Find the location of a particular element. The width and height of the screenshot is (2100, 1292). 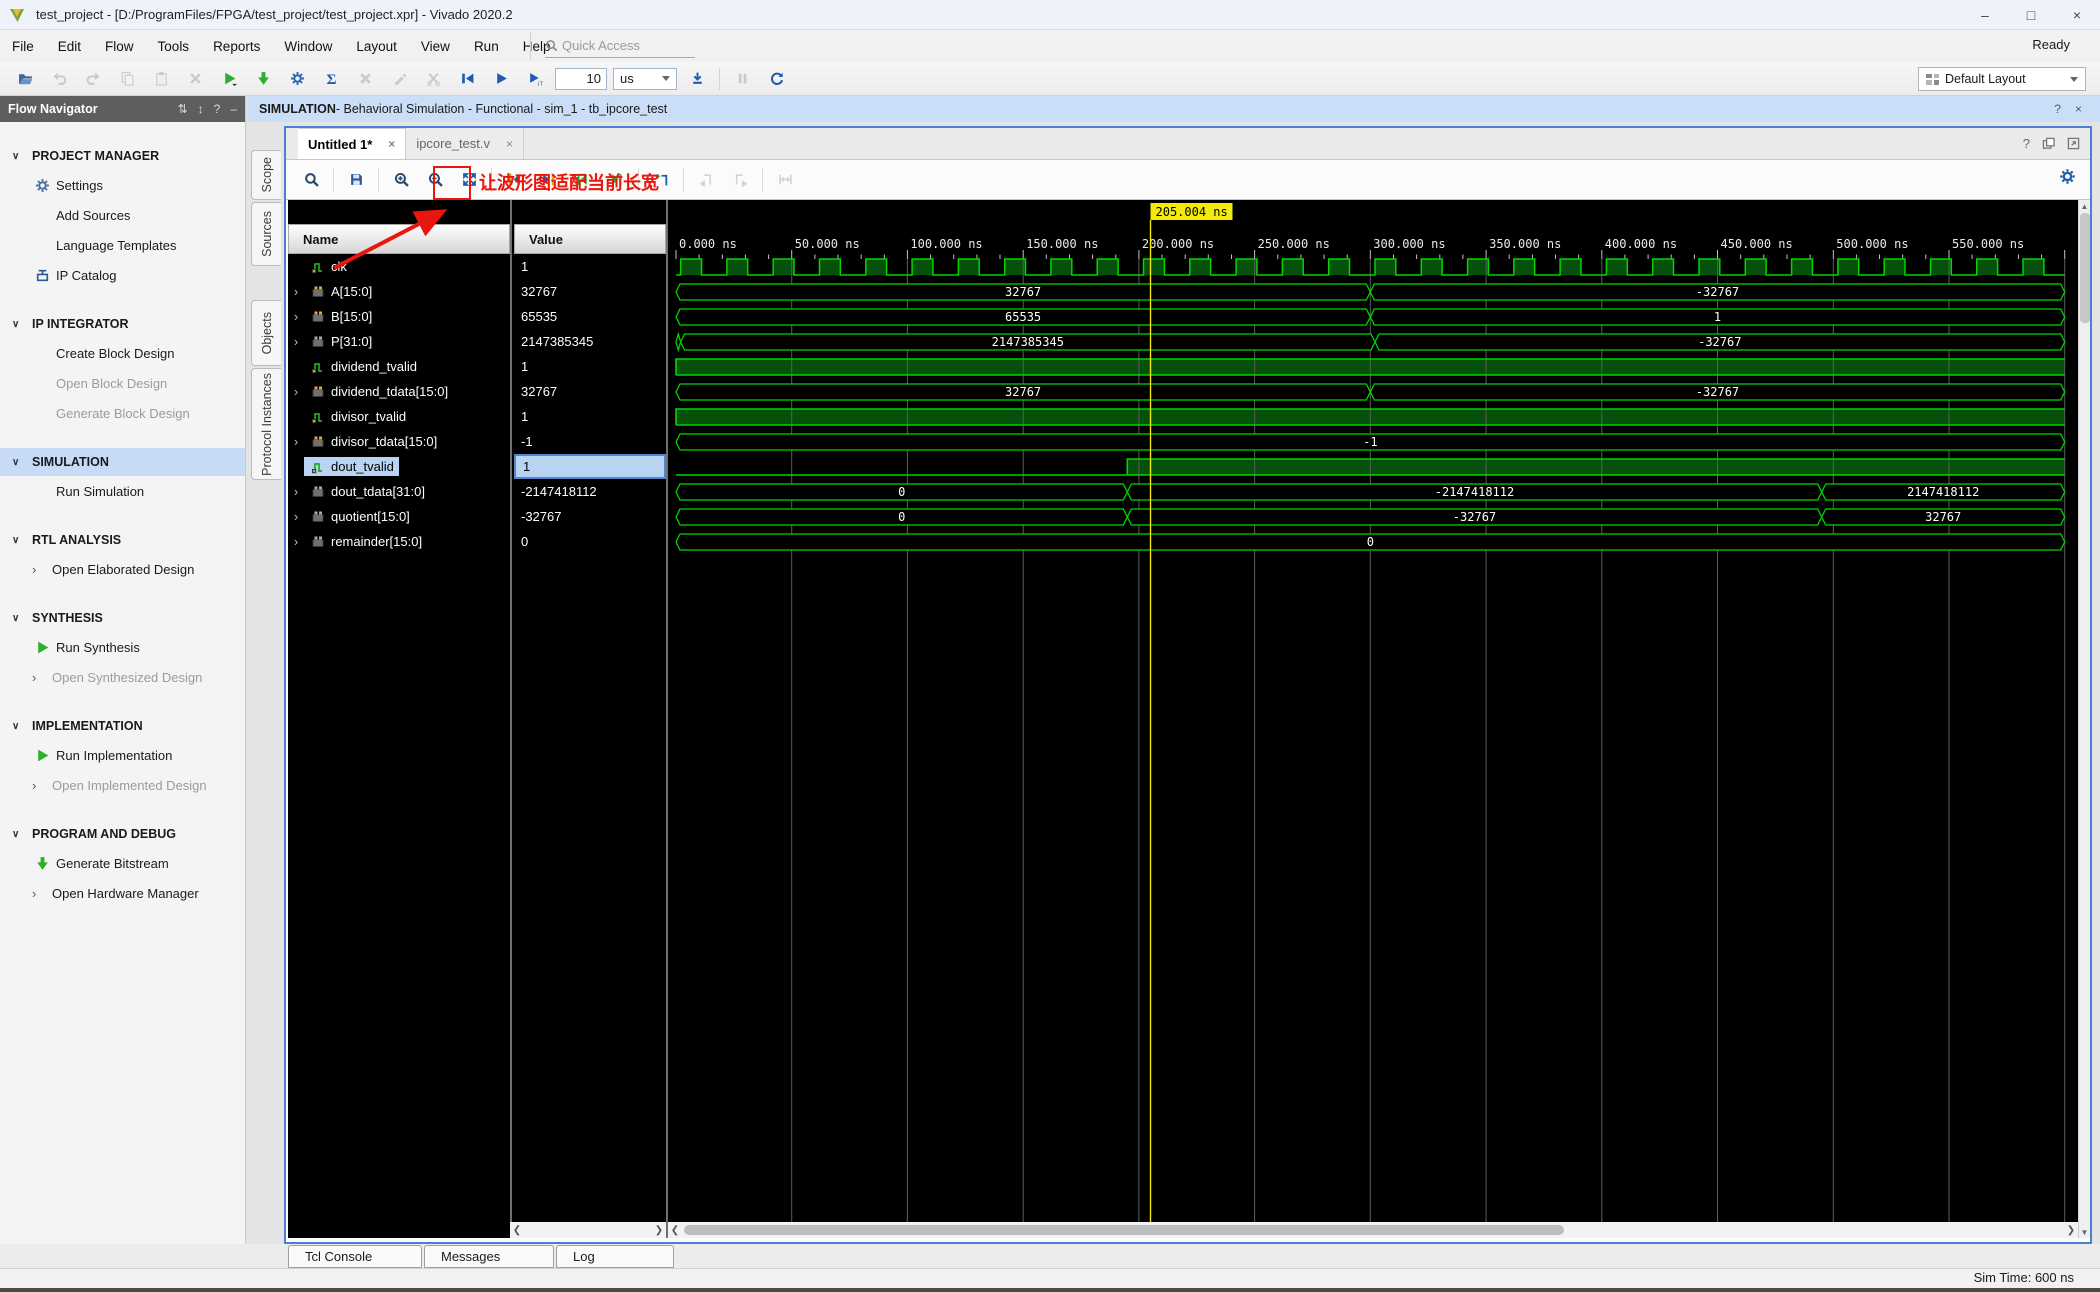

sidebar-item-add-sources: Add Sources is located at coordinates (122, 215).